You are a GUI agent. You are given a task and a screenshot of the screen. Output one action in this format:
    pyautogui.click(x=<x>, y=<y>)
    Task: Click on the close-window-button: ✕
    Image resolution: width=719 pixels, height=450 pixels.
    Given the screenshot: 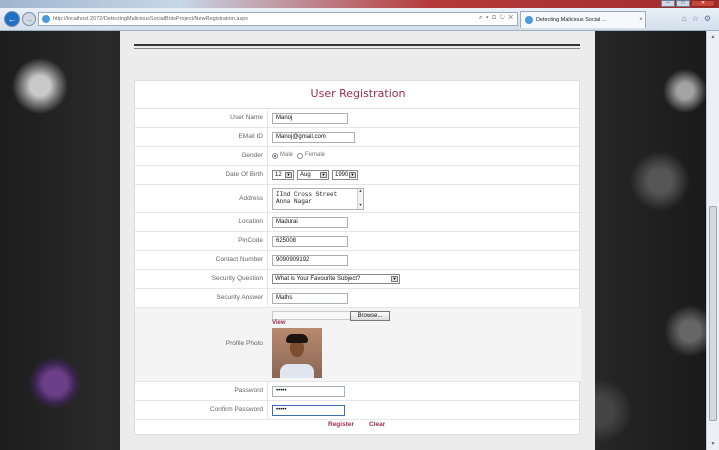 What is the action you would take?
    pyautogui.click(x=703, y=3)
    